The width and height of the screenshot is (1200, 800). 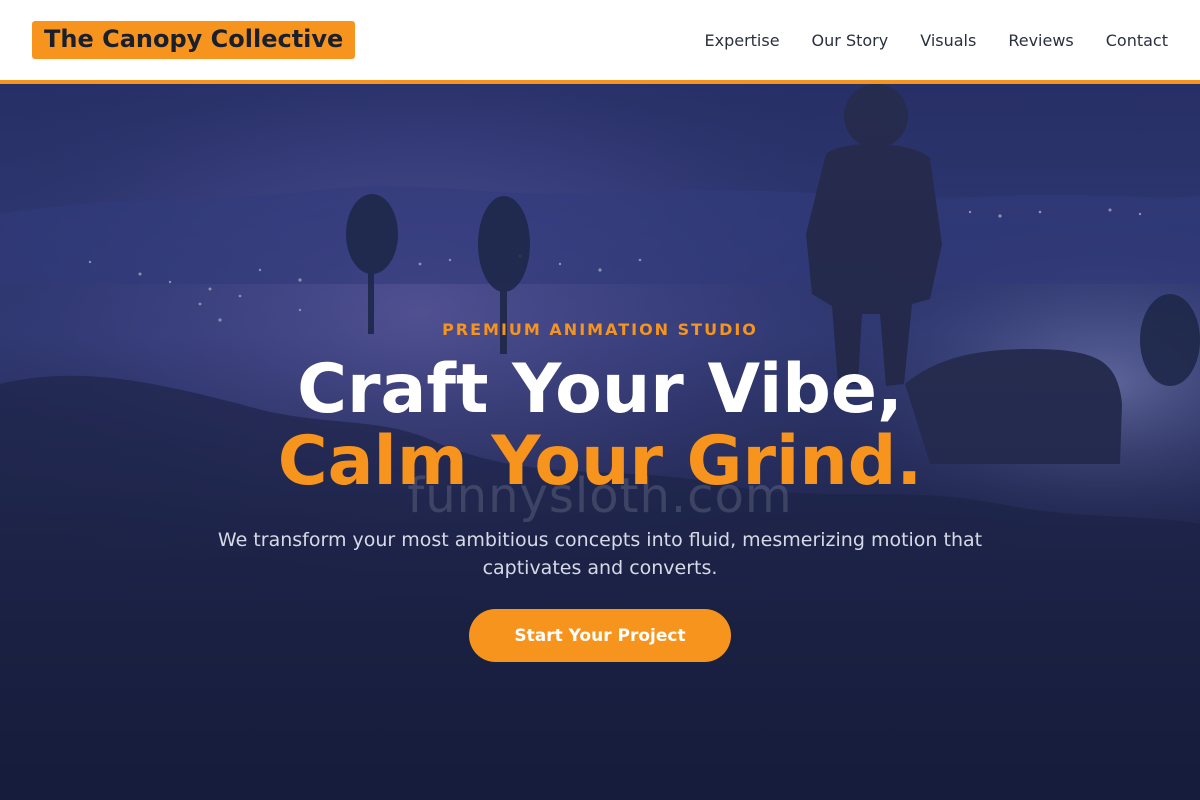 I want to click on nav-link-expertise: Expertise, so click(x=741, y=40).